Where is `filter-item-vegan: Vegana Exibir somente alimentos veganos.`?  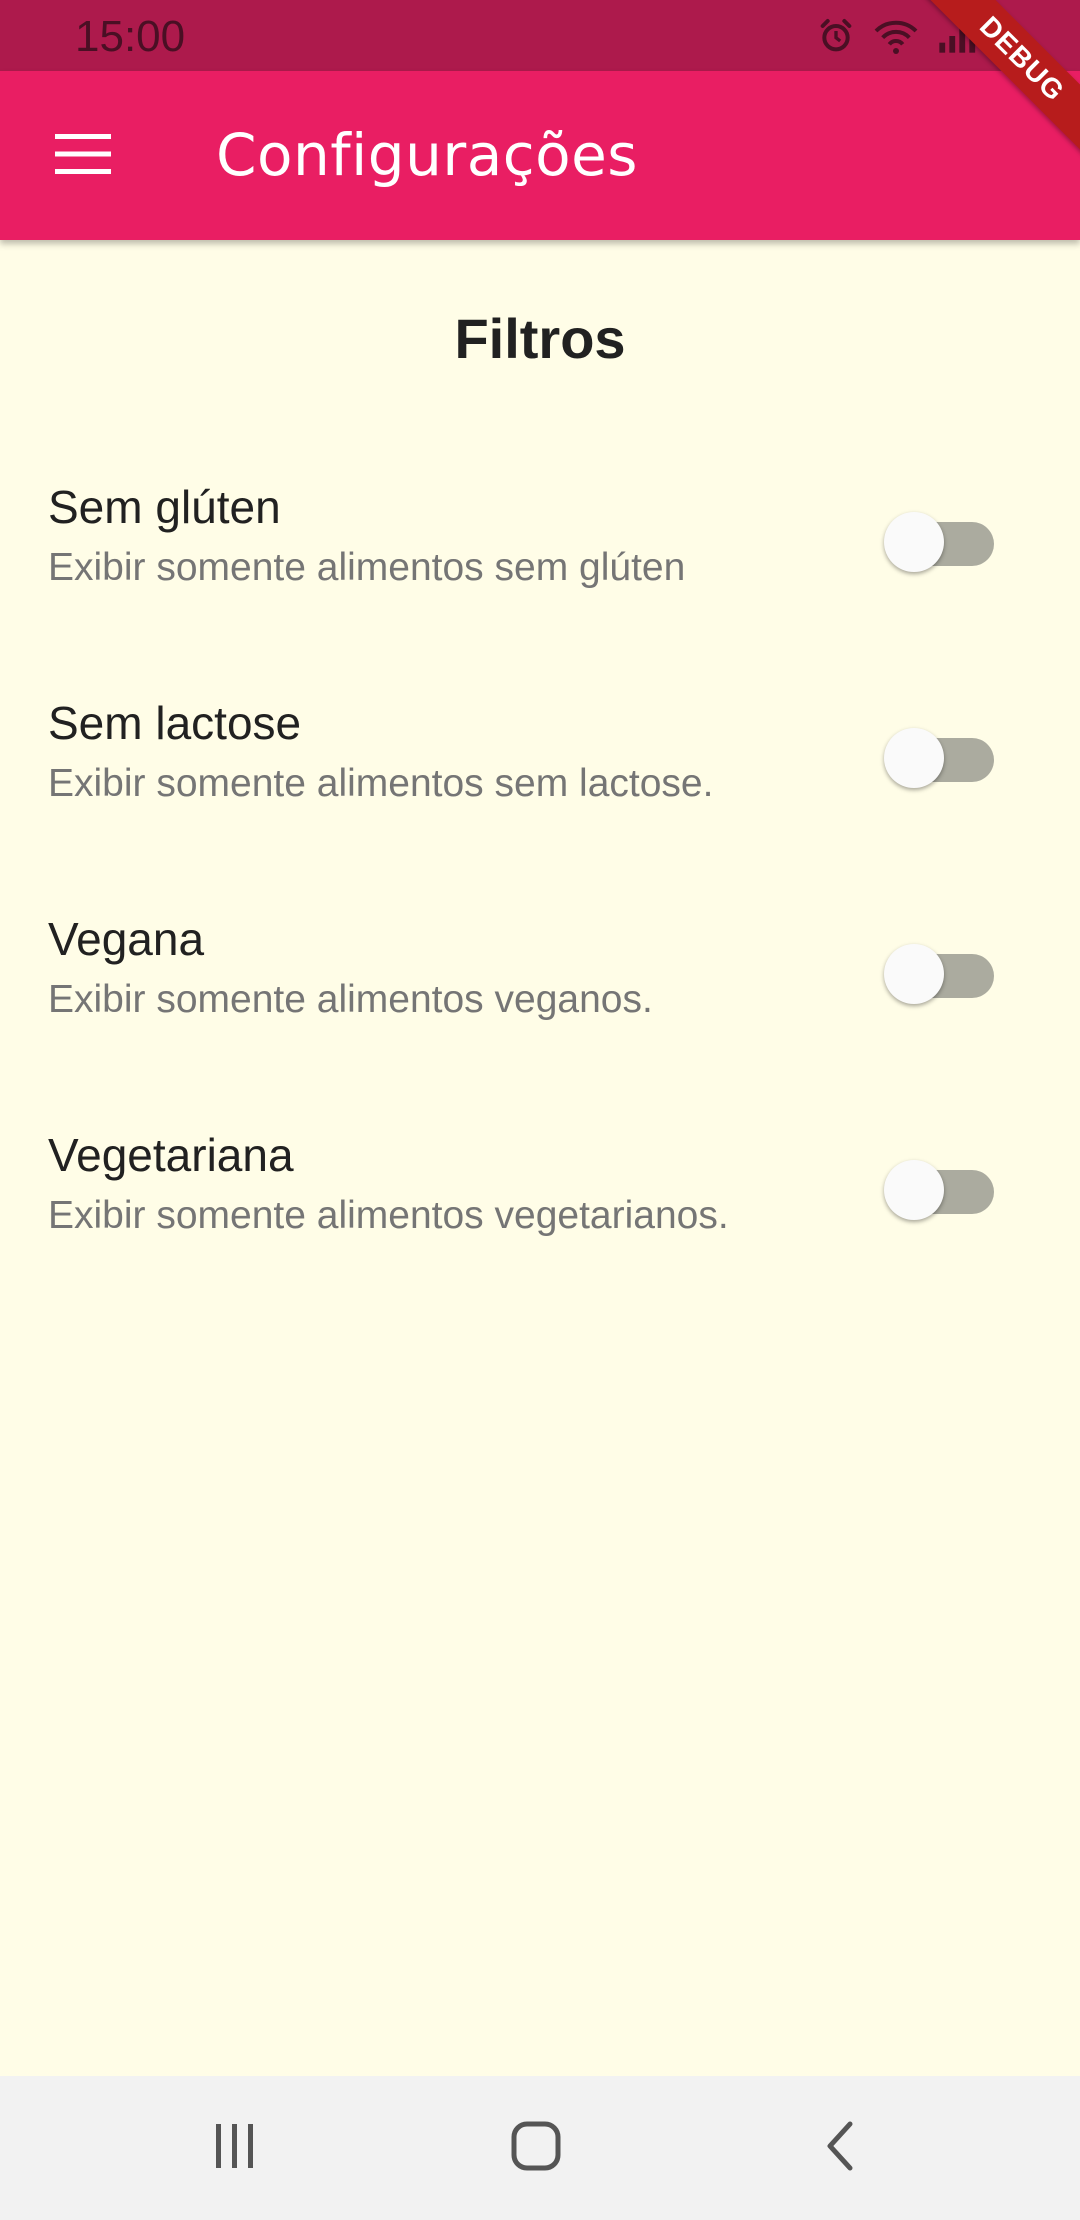
filter-item-vegan: Vegana Exibir somente alimentos veganos. is located at coordinates (540, 1020).